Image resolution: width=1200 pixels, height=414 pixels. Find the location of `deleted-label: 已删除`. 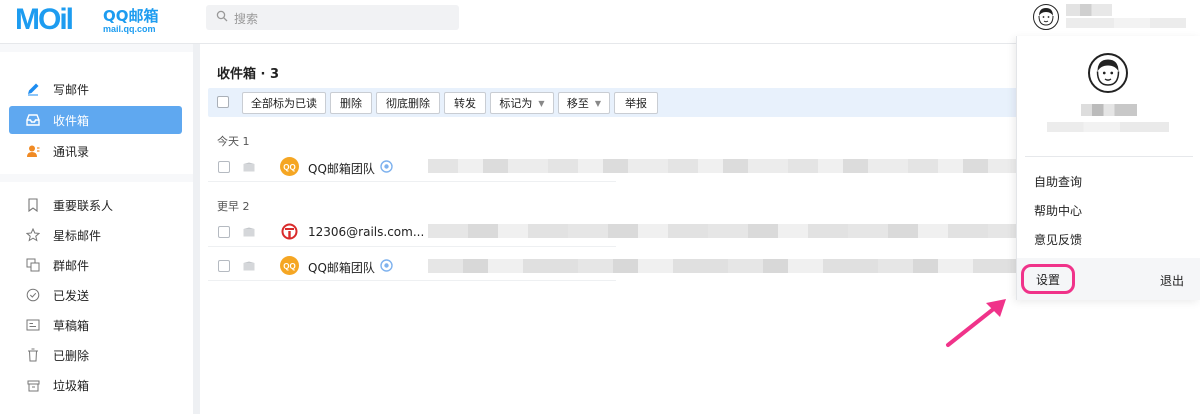

deleted-label: 已删除 is located at coordinates (71, 355).